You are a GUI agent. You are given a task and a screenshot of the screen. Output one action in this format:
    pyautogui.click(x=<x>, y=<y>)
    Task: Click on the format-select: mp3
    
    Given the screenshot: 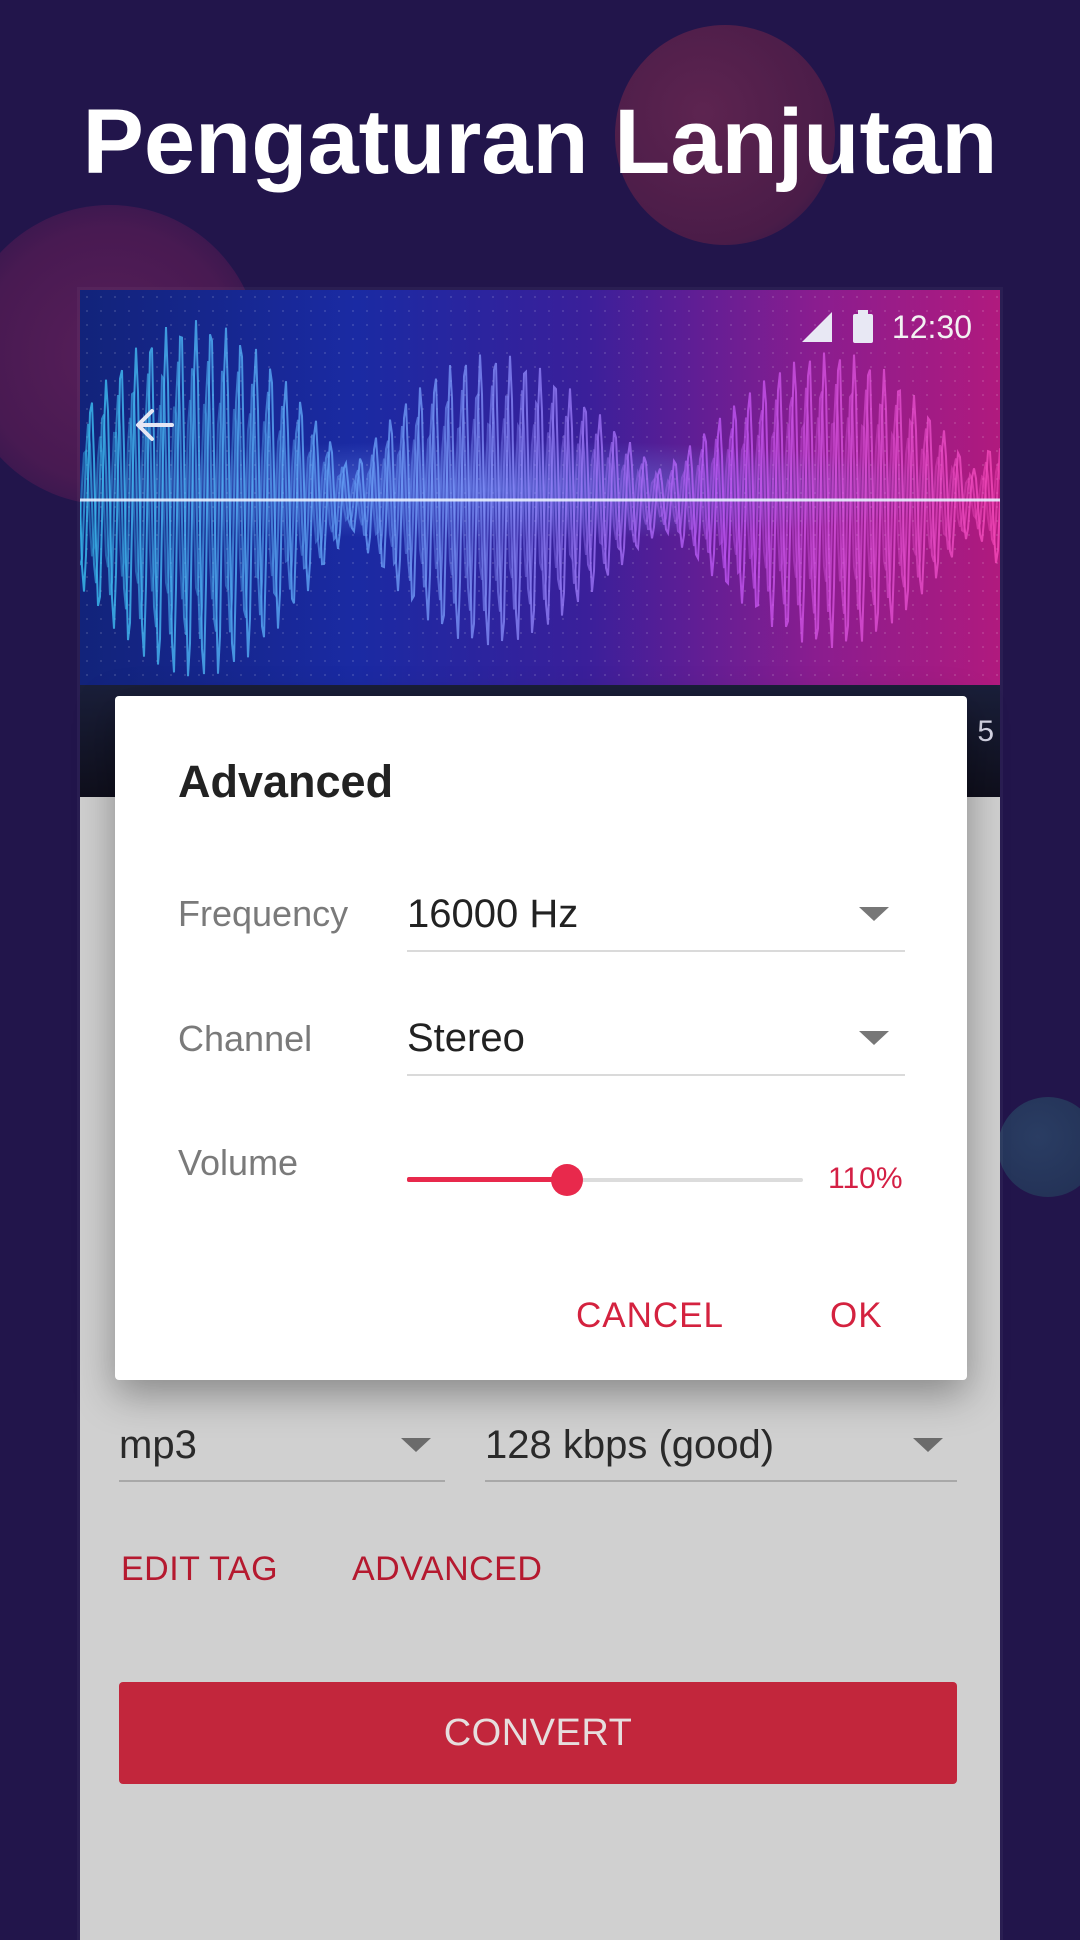 What is the action you would take?
    pyautogui.click(x=282, y=1446)
    